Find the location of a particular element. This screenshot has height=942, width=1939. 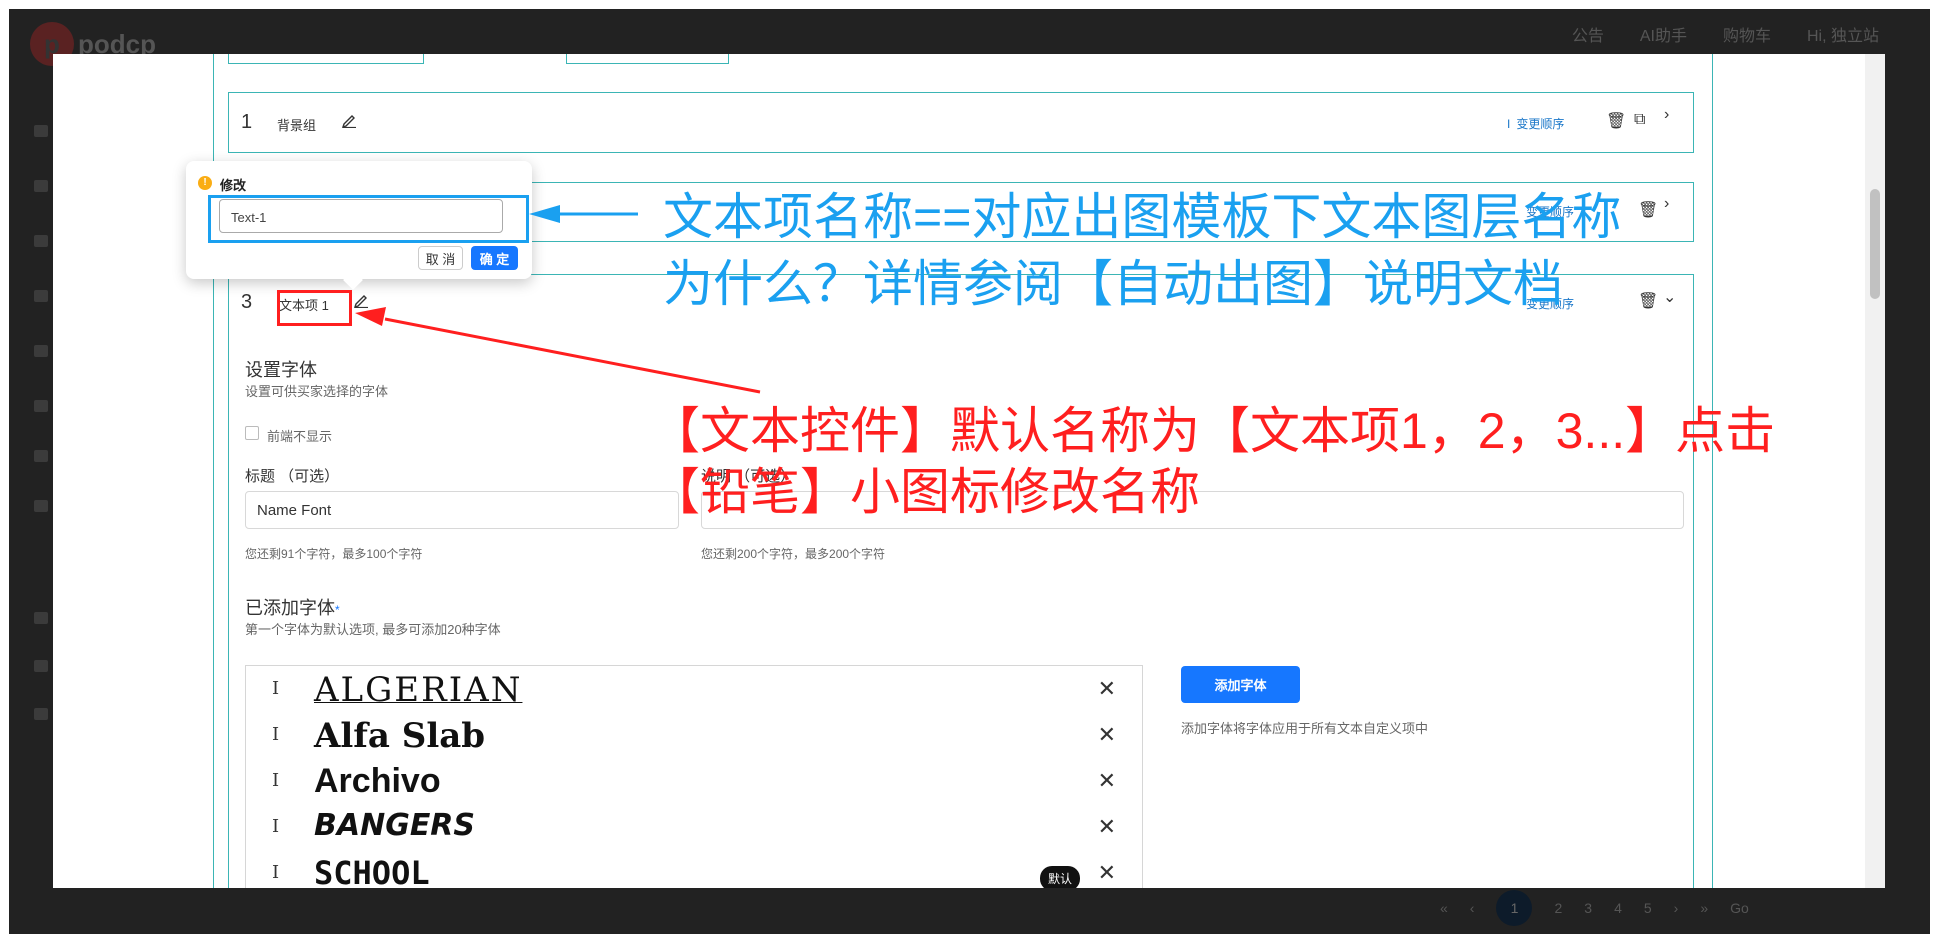

annotation-blue-line-2: 为什么？详情参阅【自动出图】说明文档 is located at coordinates (1113, 284).